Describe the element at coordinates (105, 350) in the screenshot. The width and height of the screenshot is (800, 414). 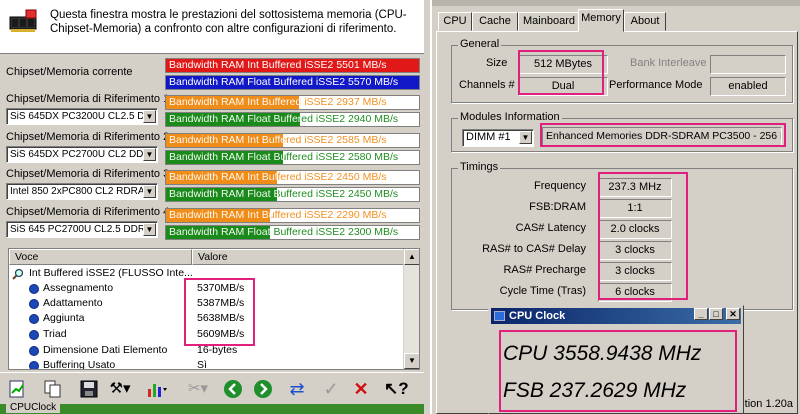
I see `item-name: Dimensione Dati Elemento` at that location.